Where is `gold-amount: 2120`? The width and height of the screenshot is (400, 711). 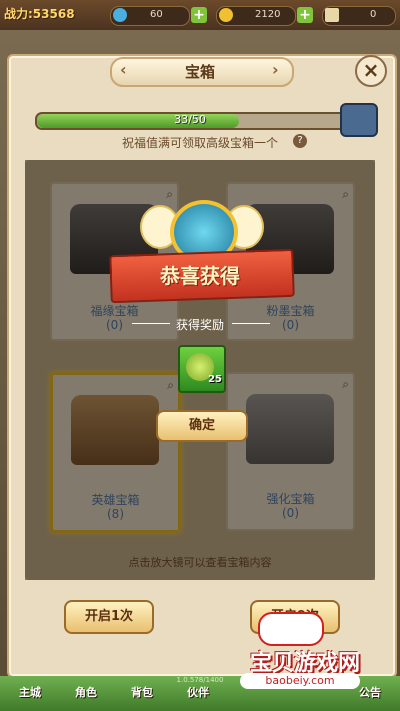 gold-amount: 2120 is located at coordinates (268, 14).